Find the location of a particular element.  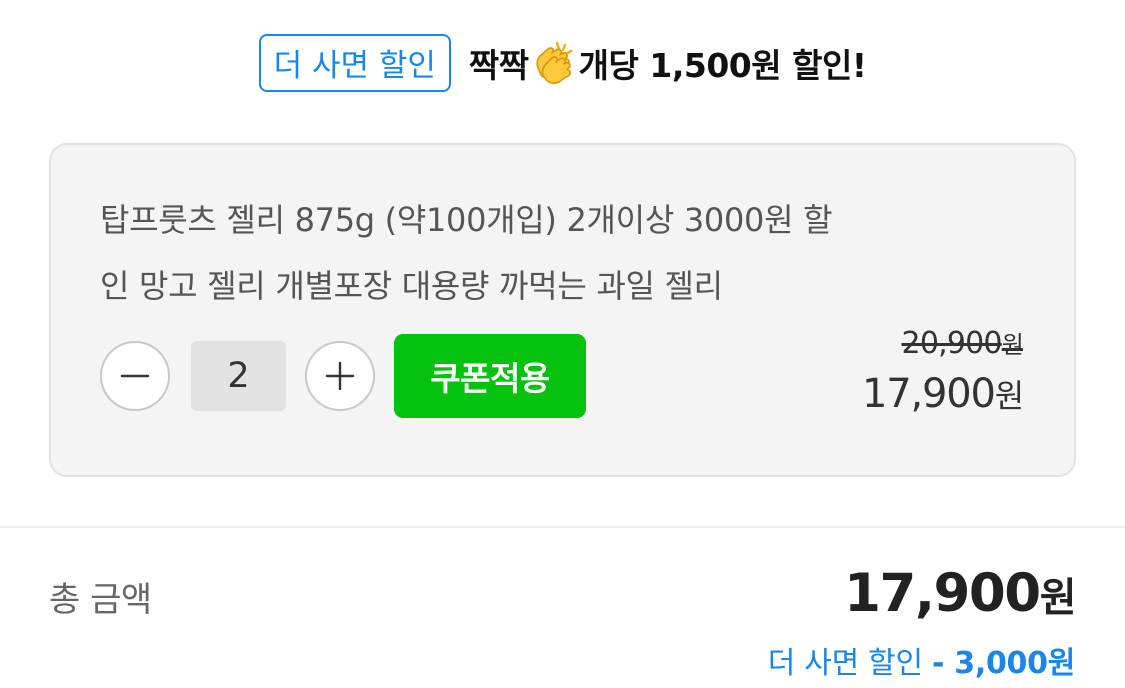

original-price: 20,900원 is located at coordinates (962, 343).